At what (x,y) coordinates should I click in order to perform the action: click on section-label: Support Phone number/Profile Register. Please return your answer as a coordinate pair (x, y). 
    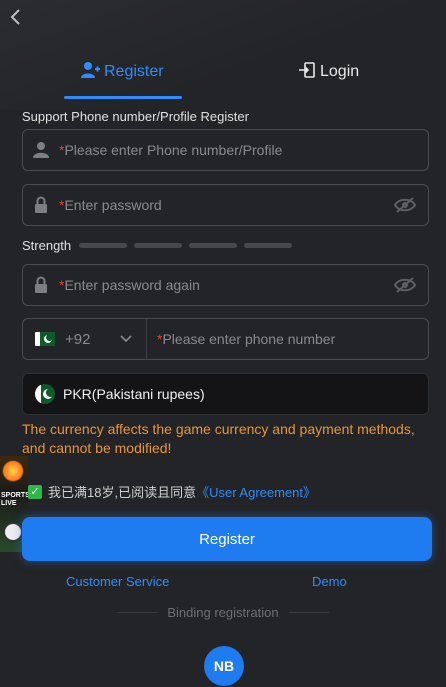
    Looking at the image, I should click on (135, 116).